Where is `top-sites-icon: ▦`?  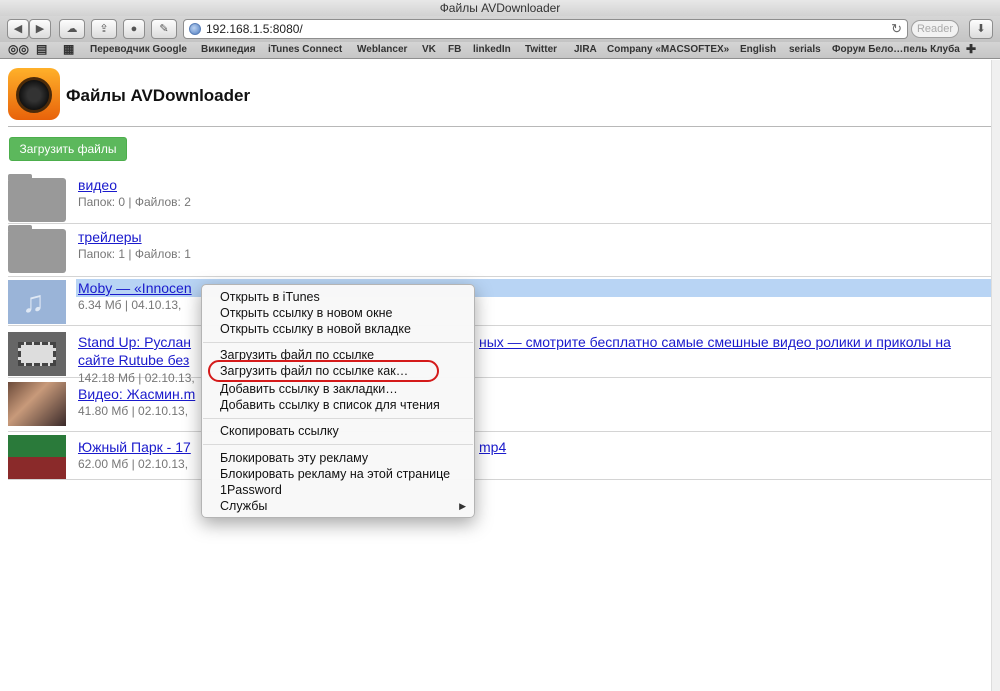
top-sites-icon: ▦ is located at coordinates (68, 49).